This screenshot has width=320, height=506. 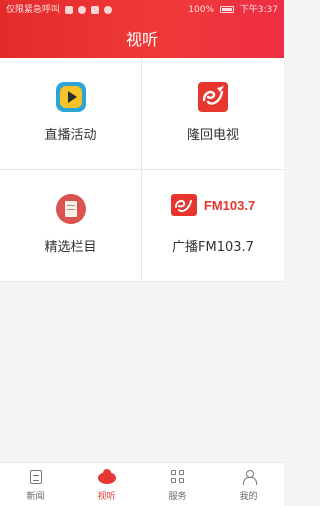 I want to click on nav-item-news: 新闻, so click(x=35, y=484).